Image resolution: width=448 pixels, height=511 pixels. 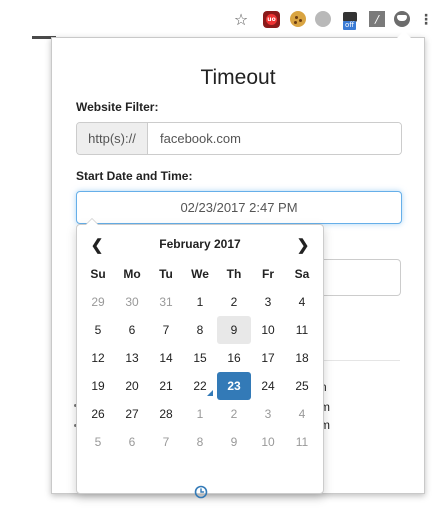 I want to click on weekday-label: Tu, so click(x=166, y=274).